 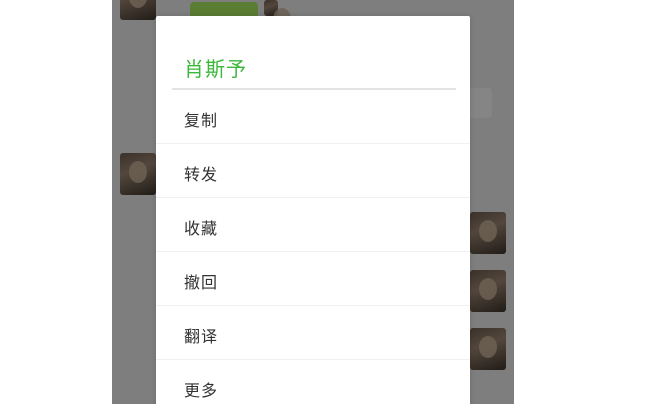 I want to click on menu-item-label: 翻译, so click(x=201, y=336).